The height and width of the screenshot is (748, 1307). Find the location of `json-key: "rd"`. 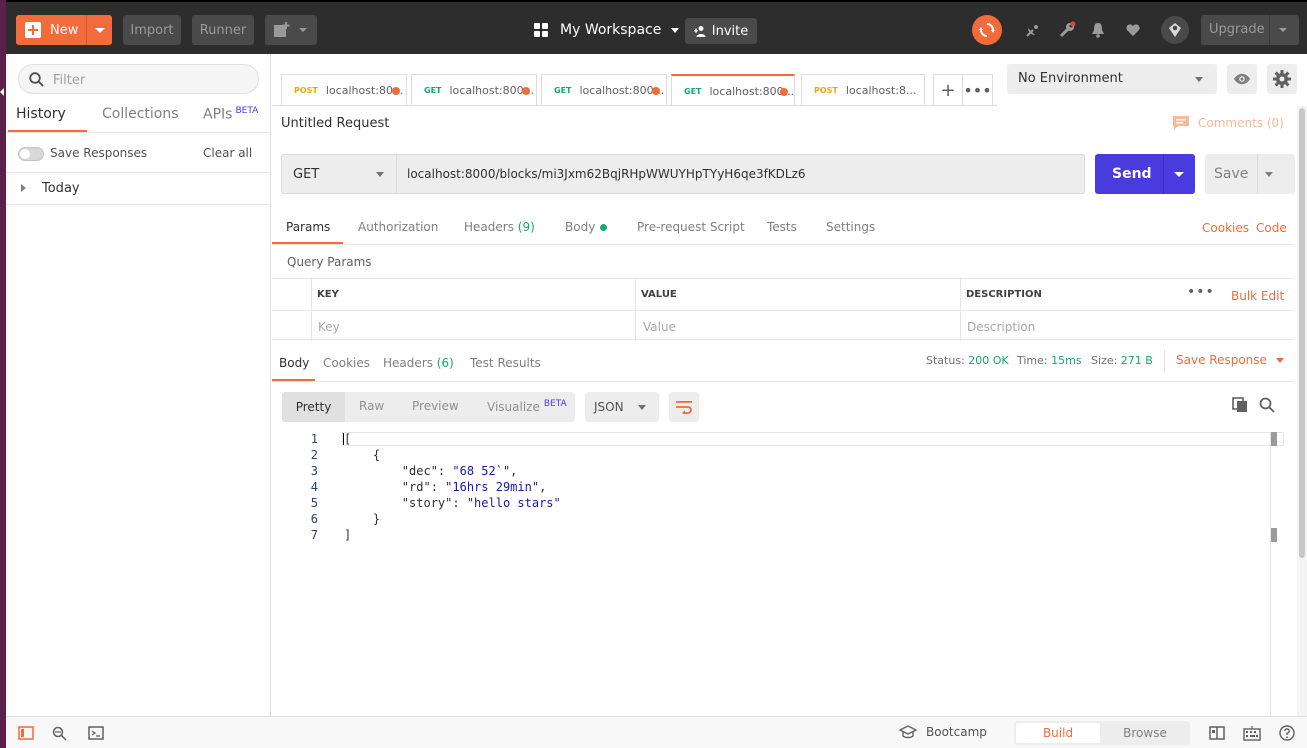

json-key: "rd" is located at coordinates (416, 487).